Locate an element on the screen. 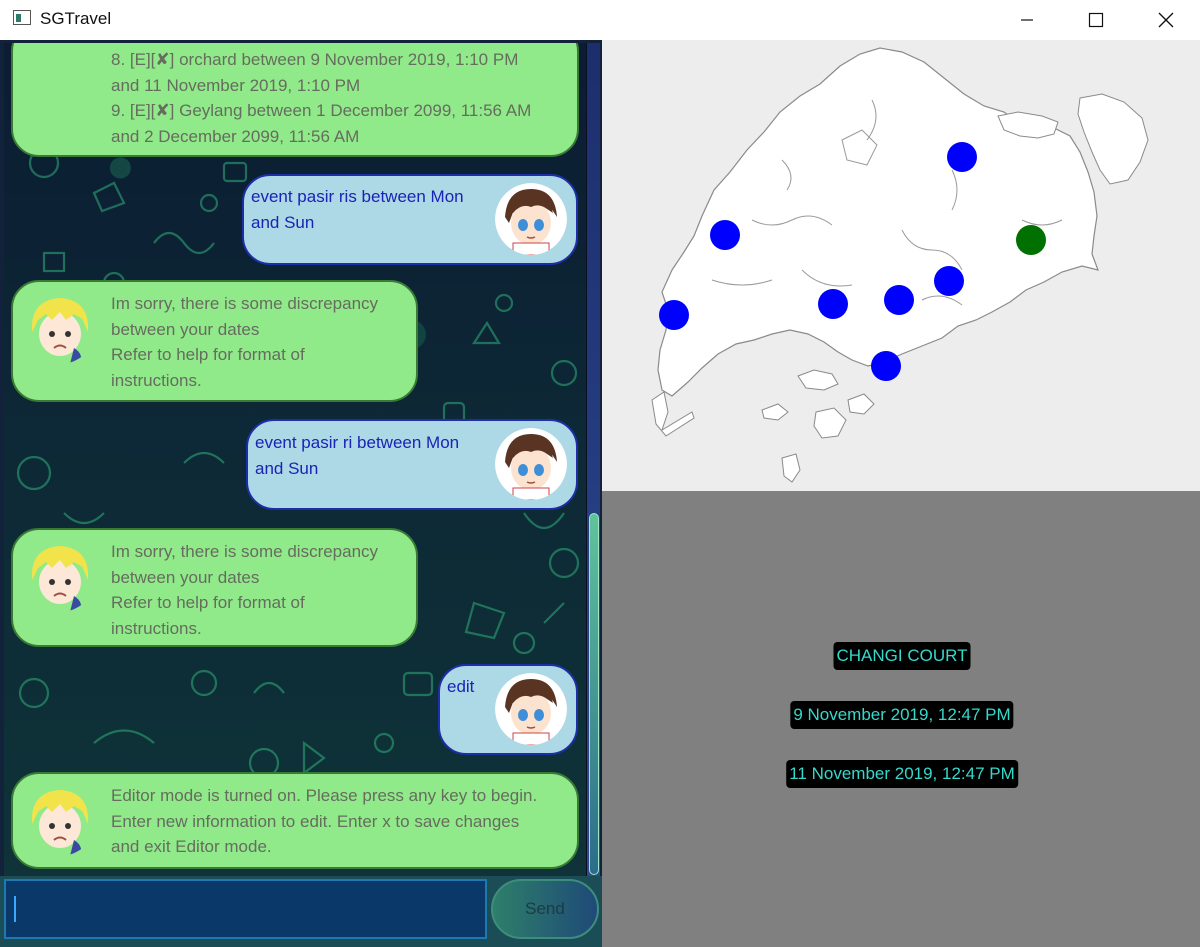  app-window-icon is located at coordinates (22, 17).